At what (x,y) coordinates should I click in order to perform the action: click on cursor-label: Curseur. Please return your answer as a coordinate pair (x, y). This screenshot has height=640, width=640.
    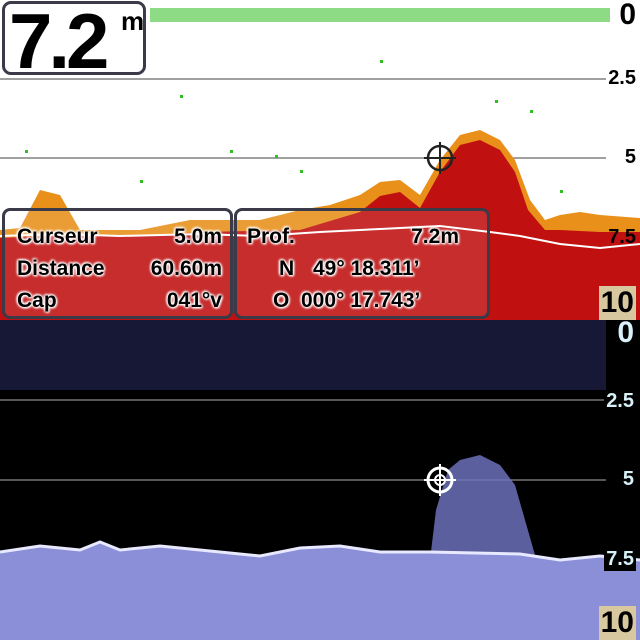
    Looking at the image, I should click on (57, 236).